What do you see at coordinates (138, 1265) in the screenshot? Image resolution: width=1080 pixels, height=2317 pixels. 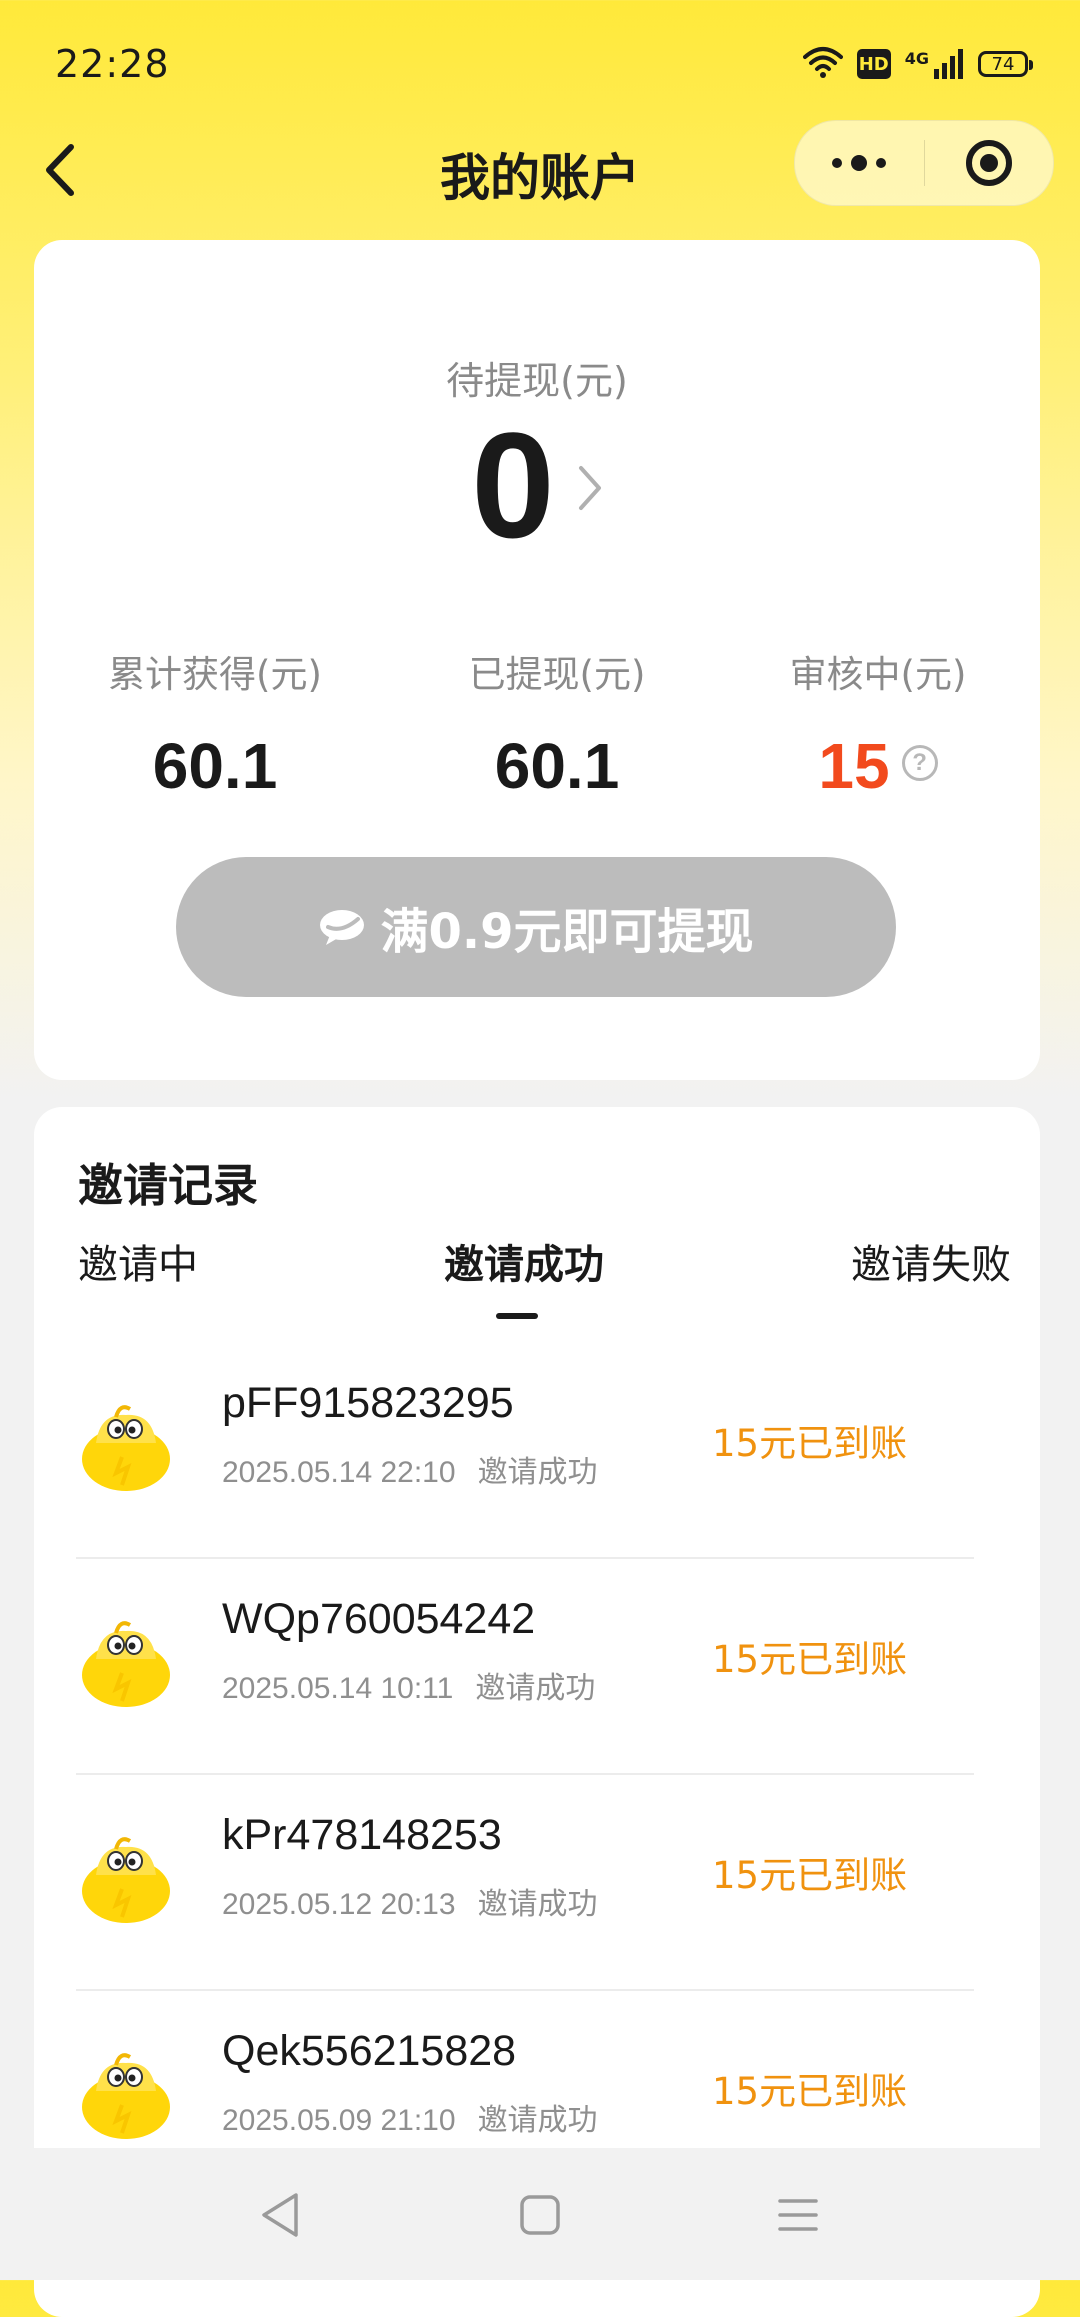 I see `tab-inviting: 邀请中` at bounding box center [138, 1265].